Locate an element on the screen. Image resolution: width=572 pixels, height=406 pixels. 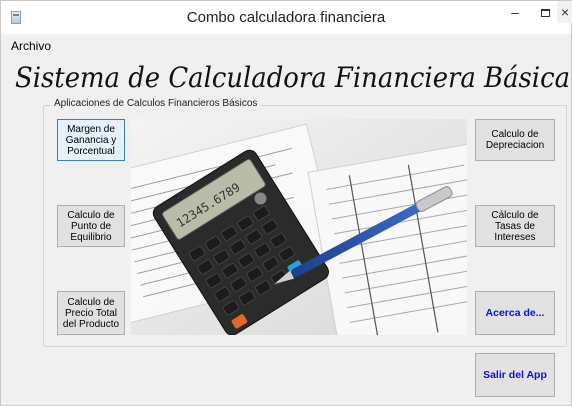
banner: Sistema de Calculadora Financiera Básica is located at coordinates (292, 77).